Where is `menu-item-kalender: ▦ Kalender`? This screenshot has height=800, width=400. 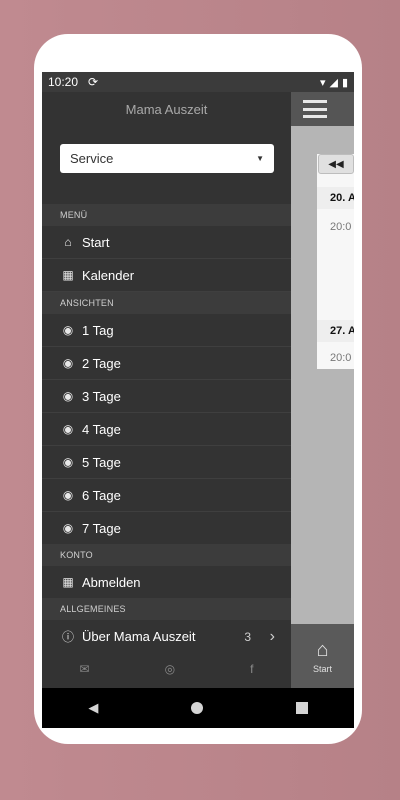
menu-item-kalender: ▦ Kalender is located at coordinates (166, 275).